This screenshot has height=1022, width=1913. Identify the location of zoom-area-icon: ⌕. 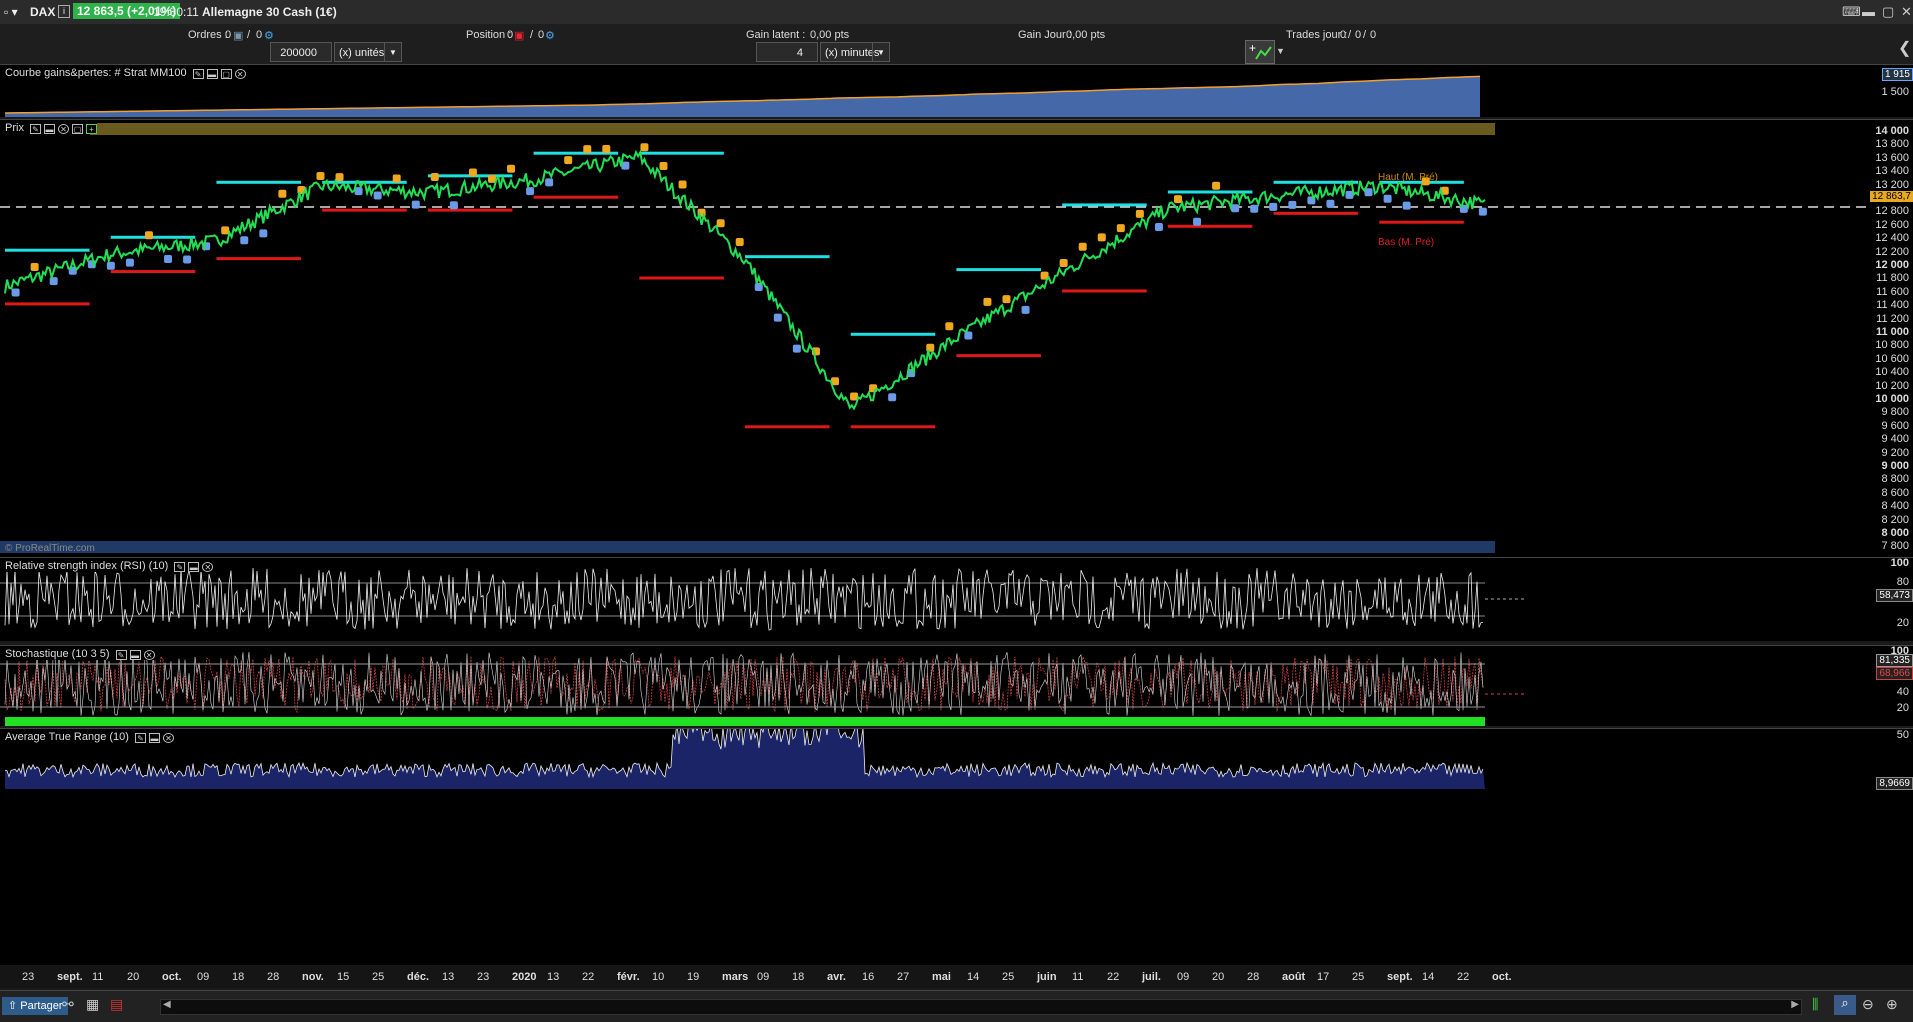
(1845, 1005).